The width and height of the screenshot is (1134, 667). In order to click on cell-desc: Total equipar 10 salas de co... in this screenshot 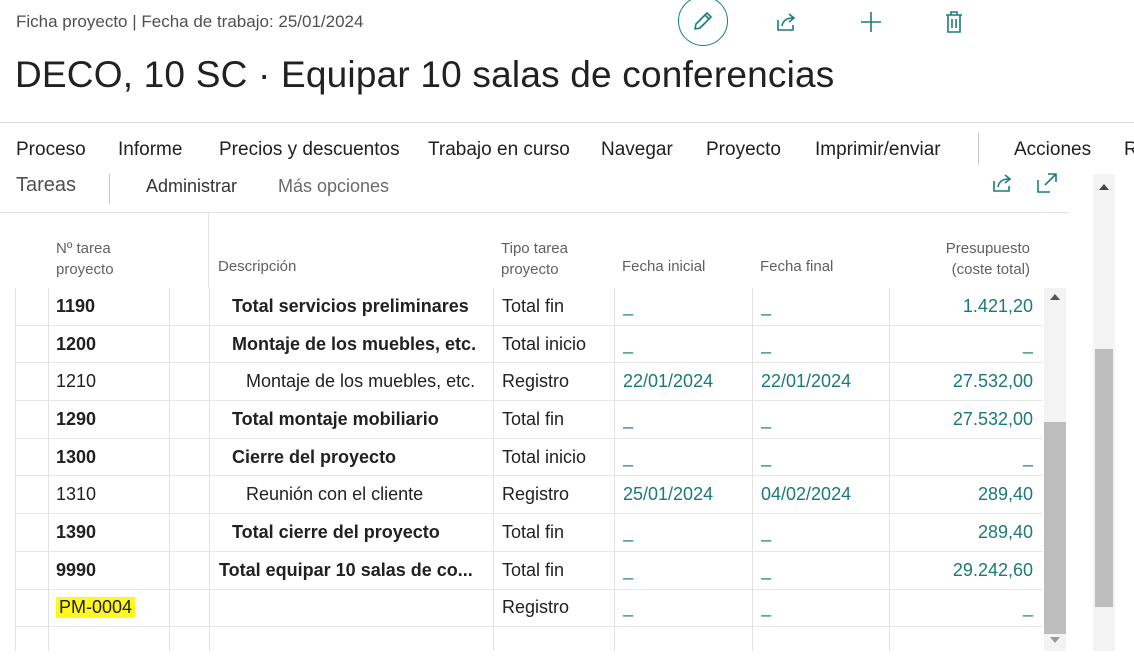, I will do `click(362, 570)`.